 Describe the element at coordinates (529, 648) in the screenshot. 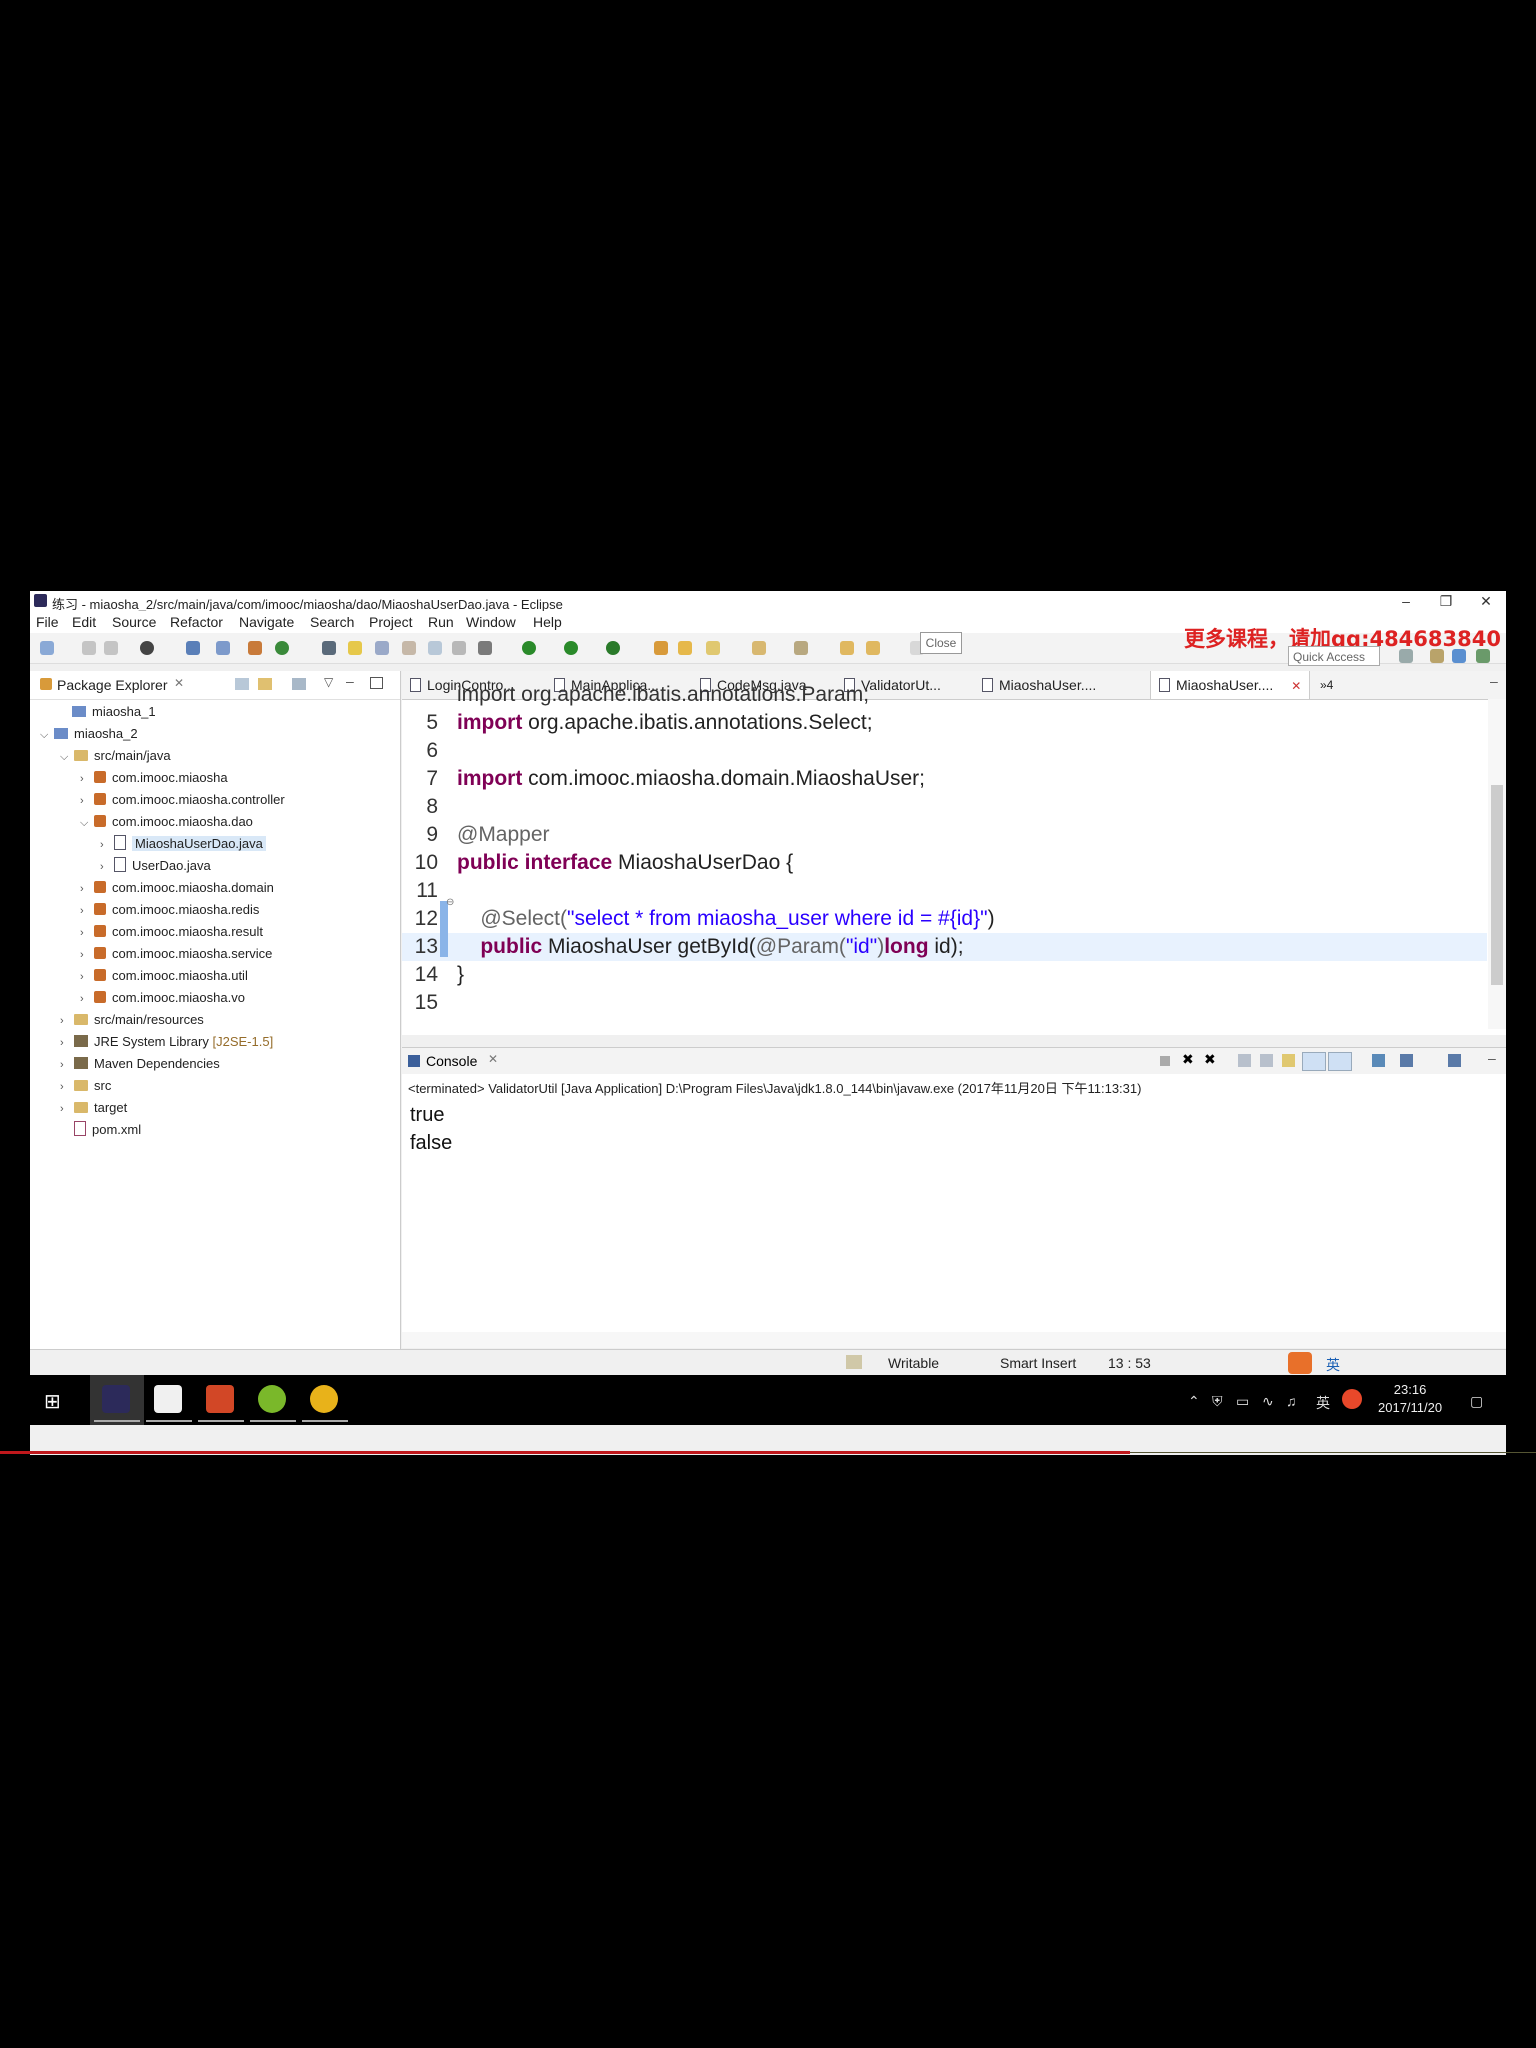

I see `run-icon` at that location.